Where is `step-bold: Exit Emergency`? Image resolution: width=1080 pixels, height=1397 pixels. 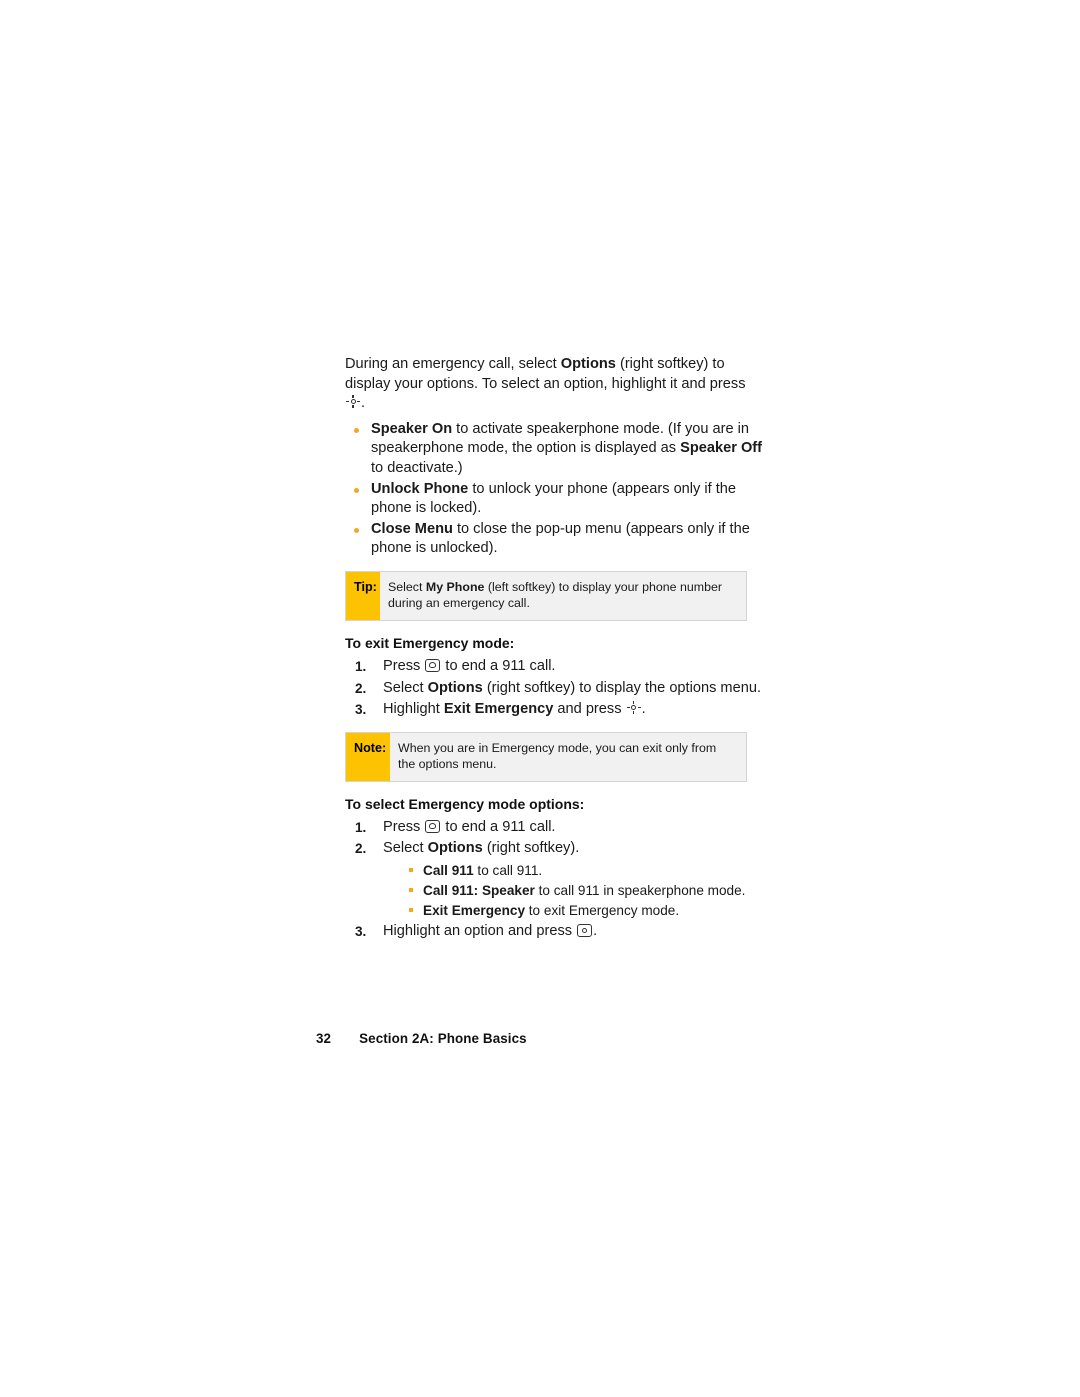
step-bold: Exit Emergency is located at coordinates (498, 709).